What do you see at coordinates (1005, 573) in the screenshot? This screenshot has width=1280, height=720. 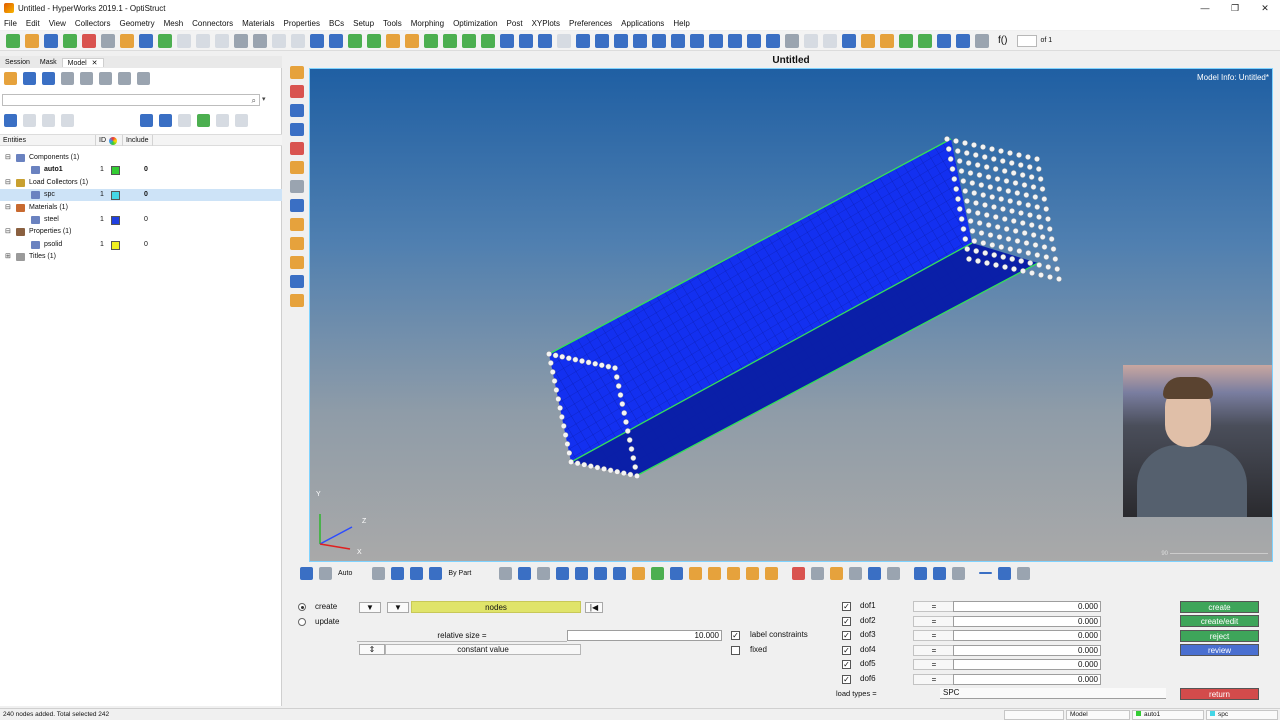 I see `plus-icon` at bounding box center [1005, 573].